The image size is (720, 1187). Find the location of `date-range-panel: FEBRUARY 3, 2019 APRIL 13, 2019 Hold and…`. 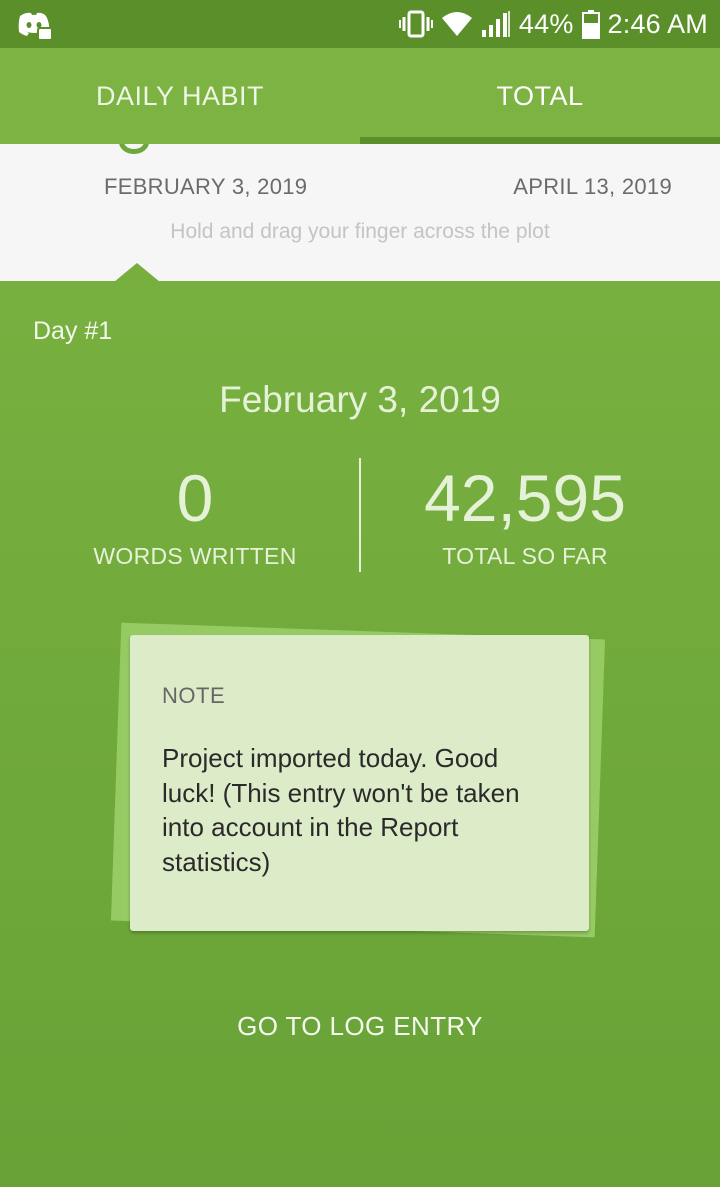

date-range-panel: FEBRUARY 3, 2019 APRIL 13, 2019 Hold and… is located at coordinates (360, 212).